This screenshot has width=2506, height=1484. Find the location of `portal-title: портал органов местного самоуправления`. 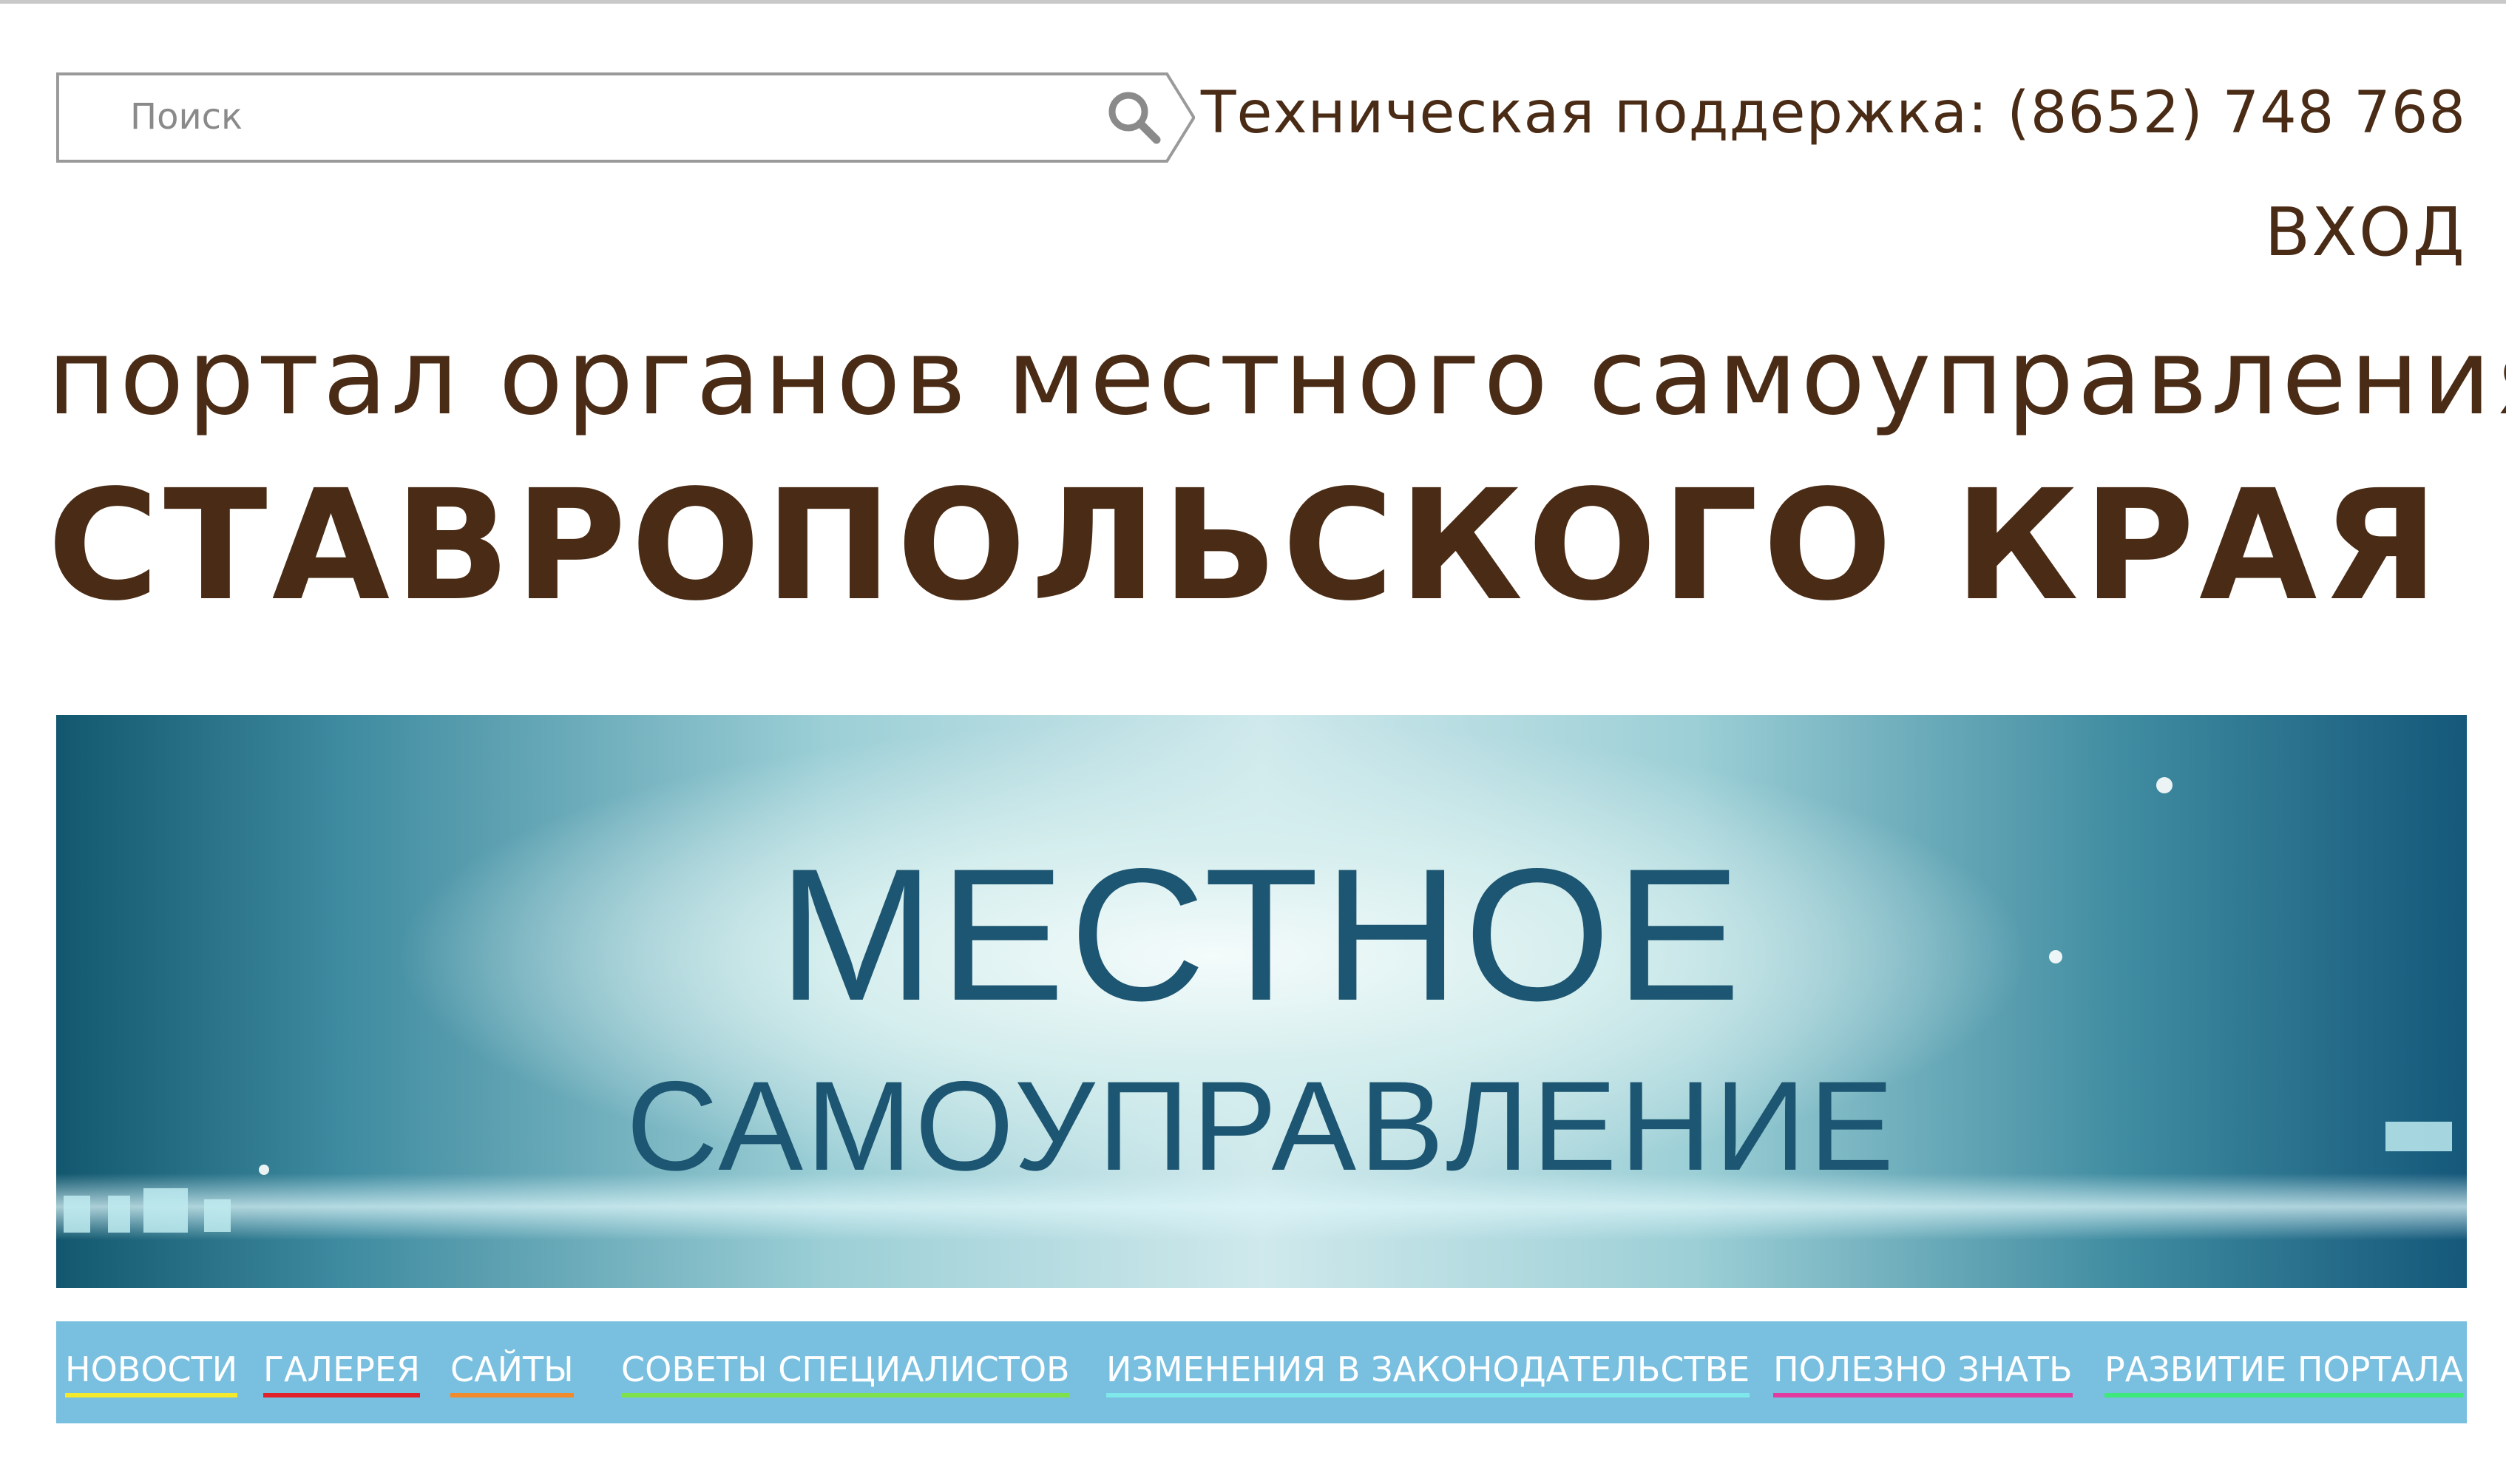

portal-title: портал органов местного самоуправления is located at coordinates (1276, 377).